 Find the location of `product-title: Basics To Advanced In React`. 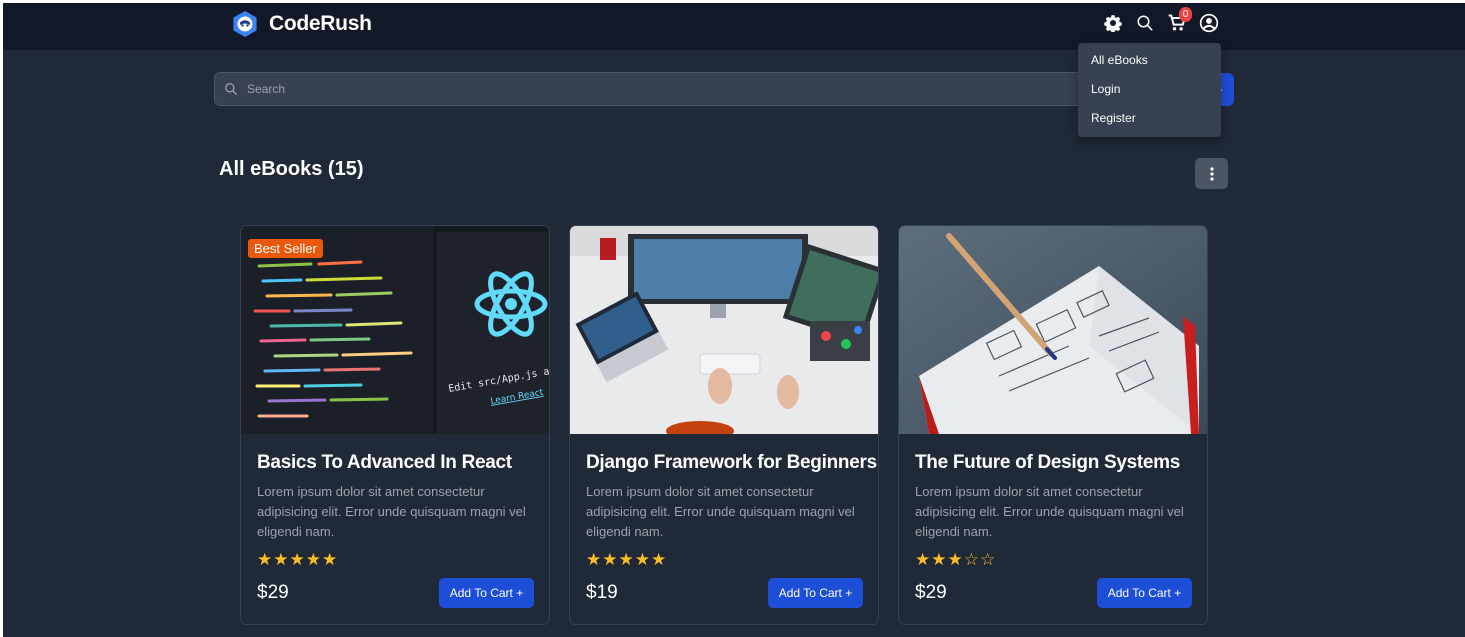

product-title: Basics To Advanced In React is located at coordinates (384, 463).